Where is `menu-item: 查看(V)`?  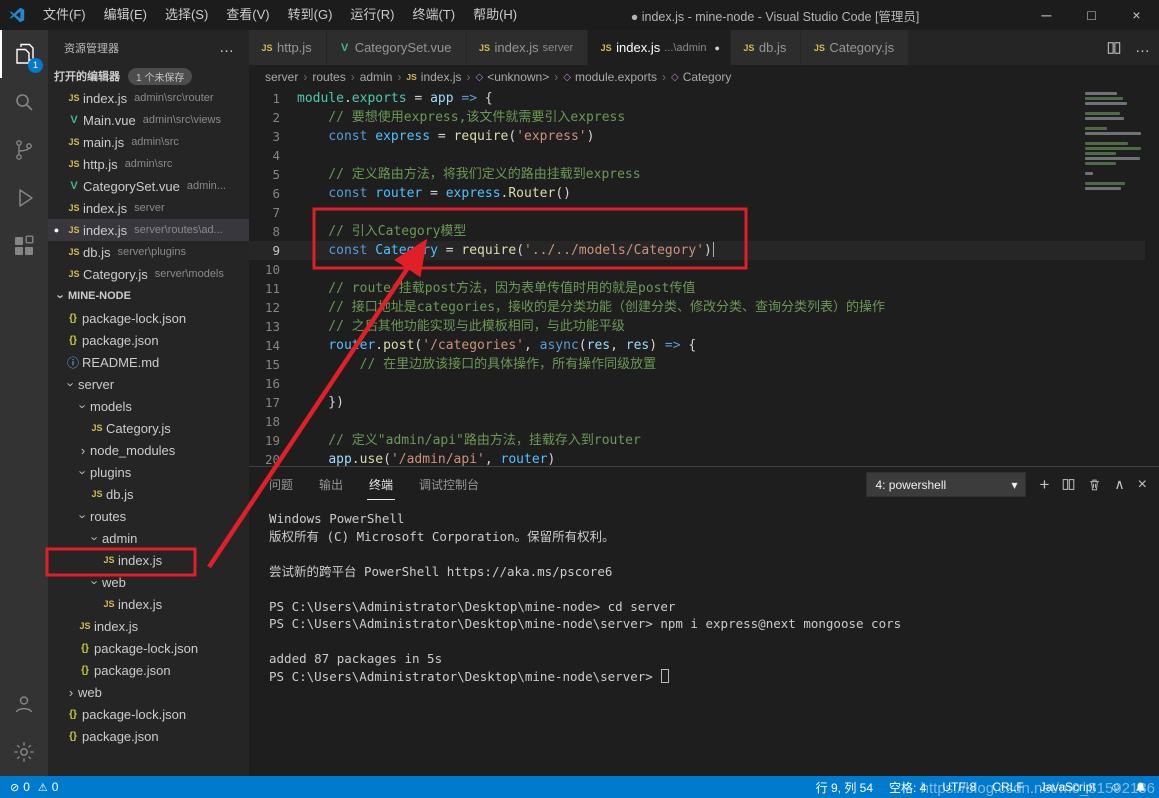 menu-item: 查看(V) is located at coordinates (247, 15).